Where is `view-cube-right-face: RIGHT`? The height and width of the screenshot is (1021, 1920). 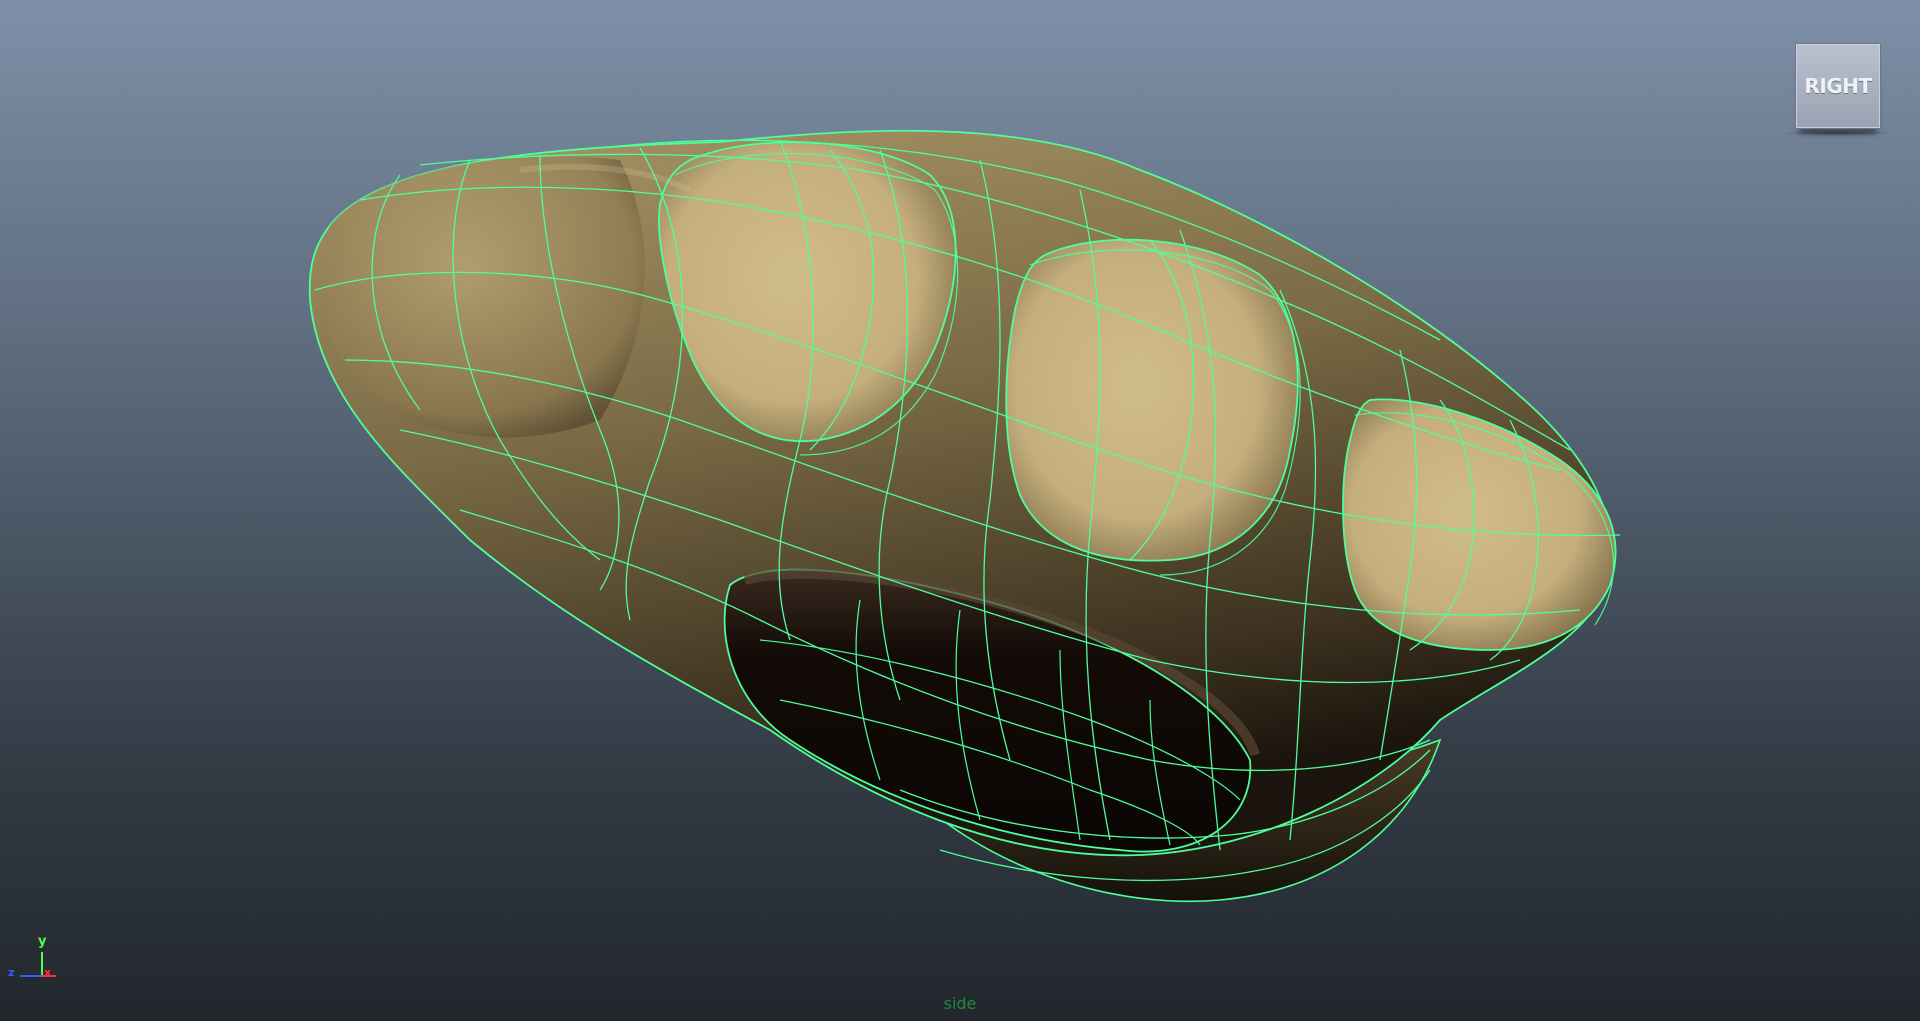
view-cube-right-face: RIGHT is located at coordinates (1838, 86).